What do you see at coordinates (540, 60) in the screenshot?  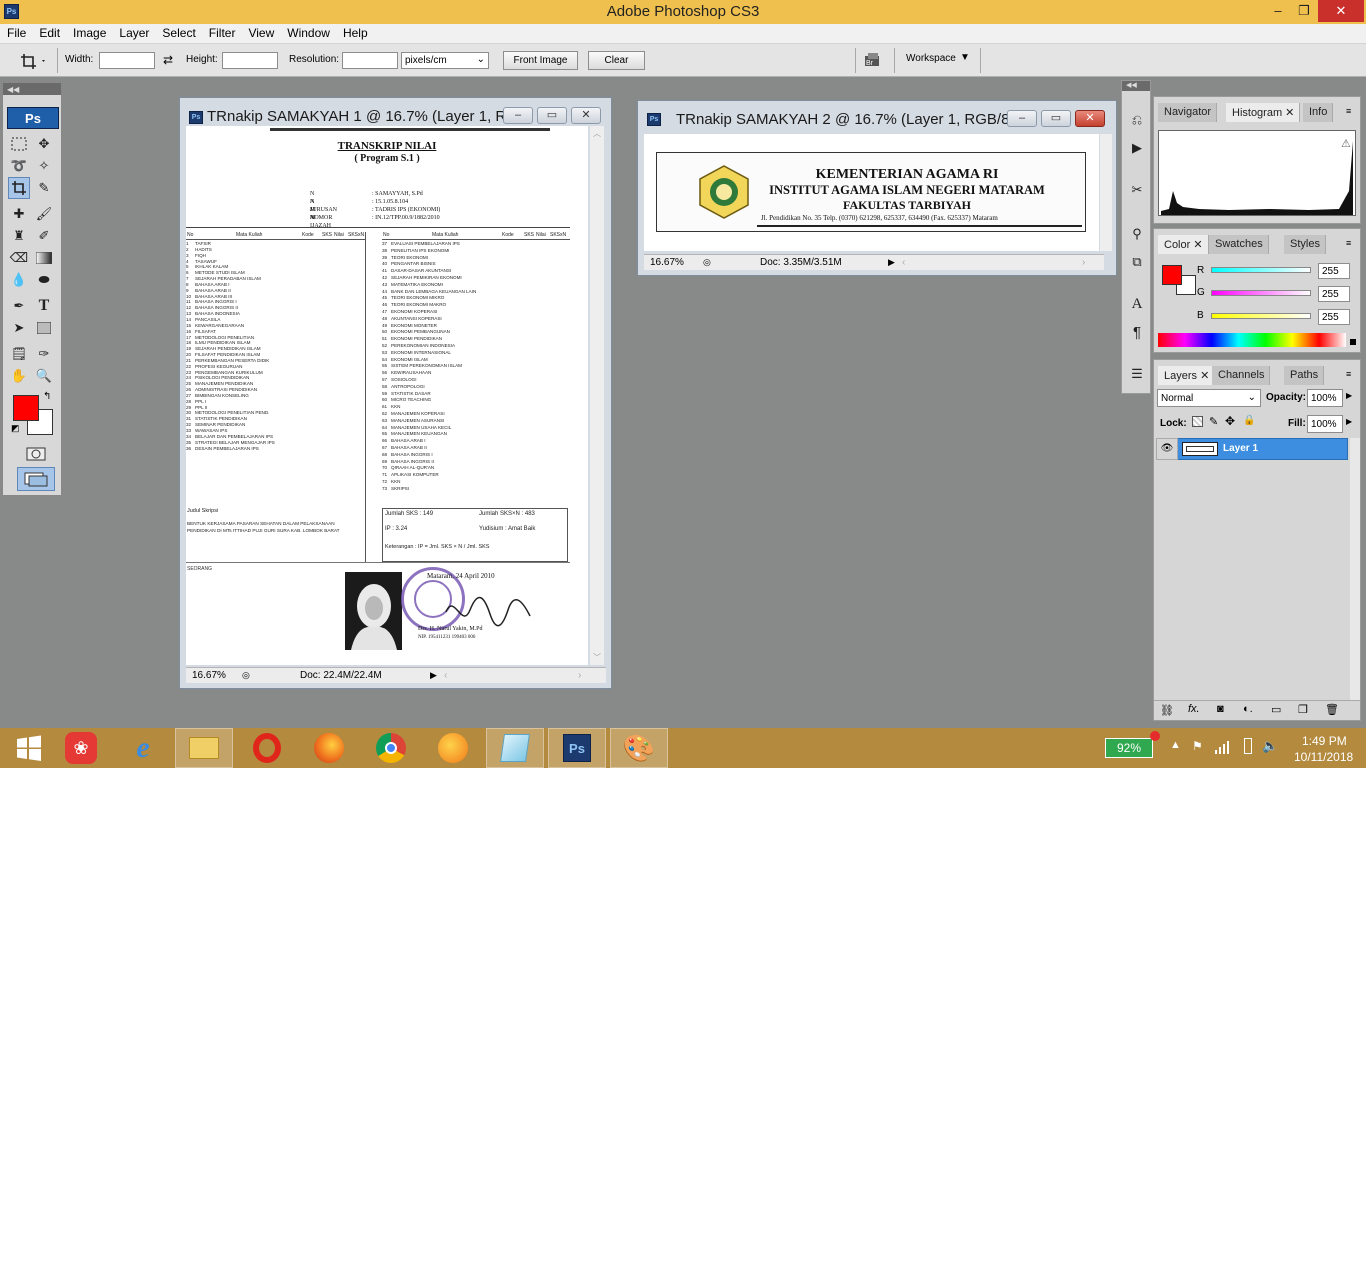 I see `front-image-button: Front Image` at bounding box center [540, 60].